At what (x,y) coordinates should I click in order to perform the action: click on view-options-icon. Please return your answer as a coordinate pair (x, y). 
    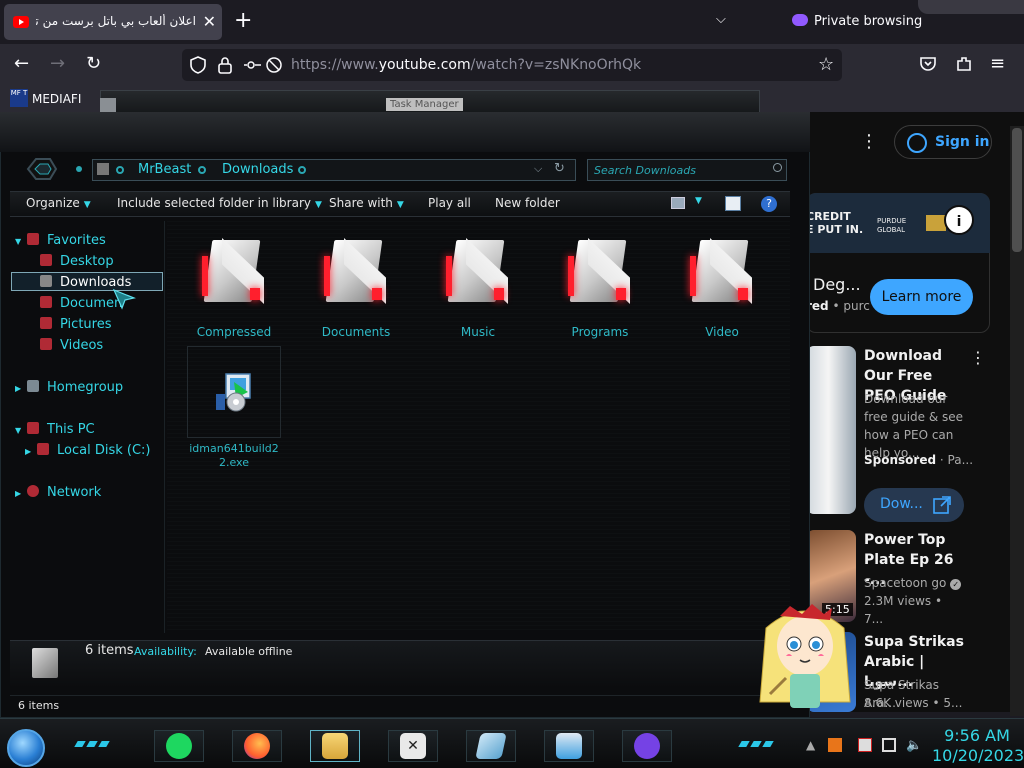
    Looking at the image, I should click on (678, 203).